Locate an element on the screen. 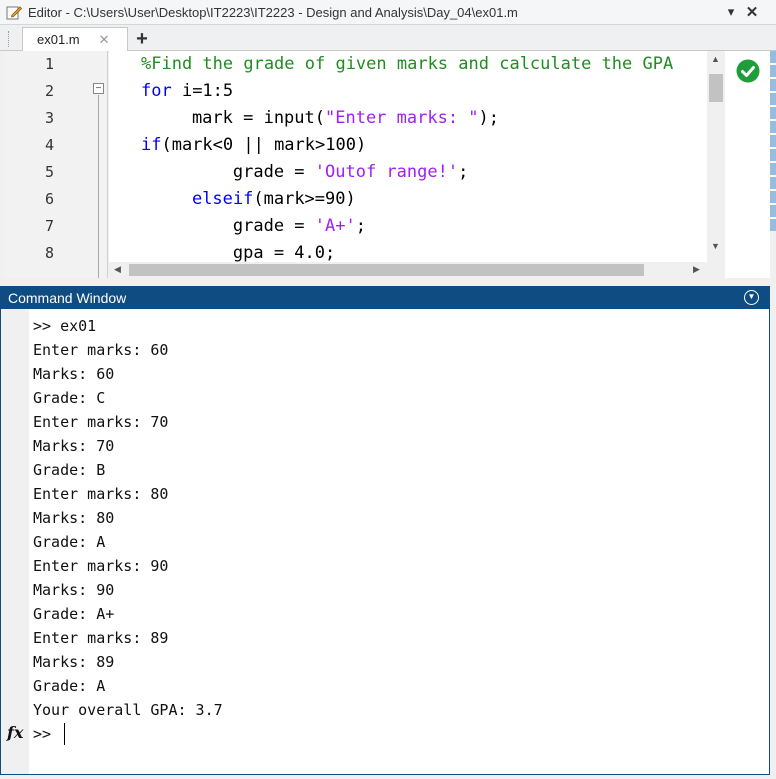  editor-tab-strip: ex01.m ✕ + is located at coordinates (388, 38).